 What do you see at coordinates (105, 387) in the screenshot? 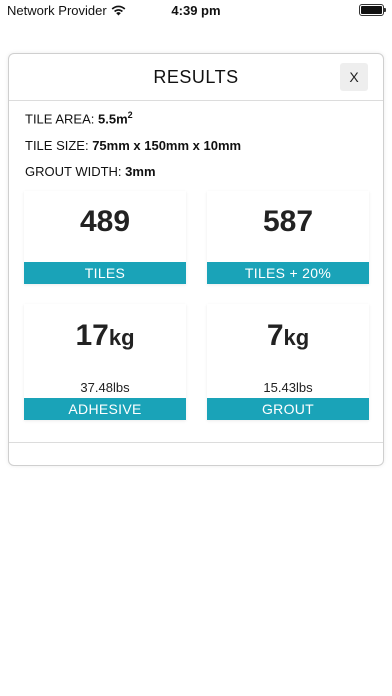
I see `adhesive-lbs: 37.48lbs` at bounding box center [105, 387].